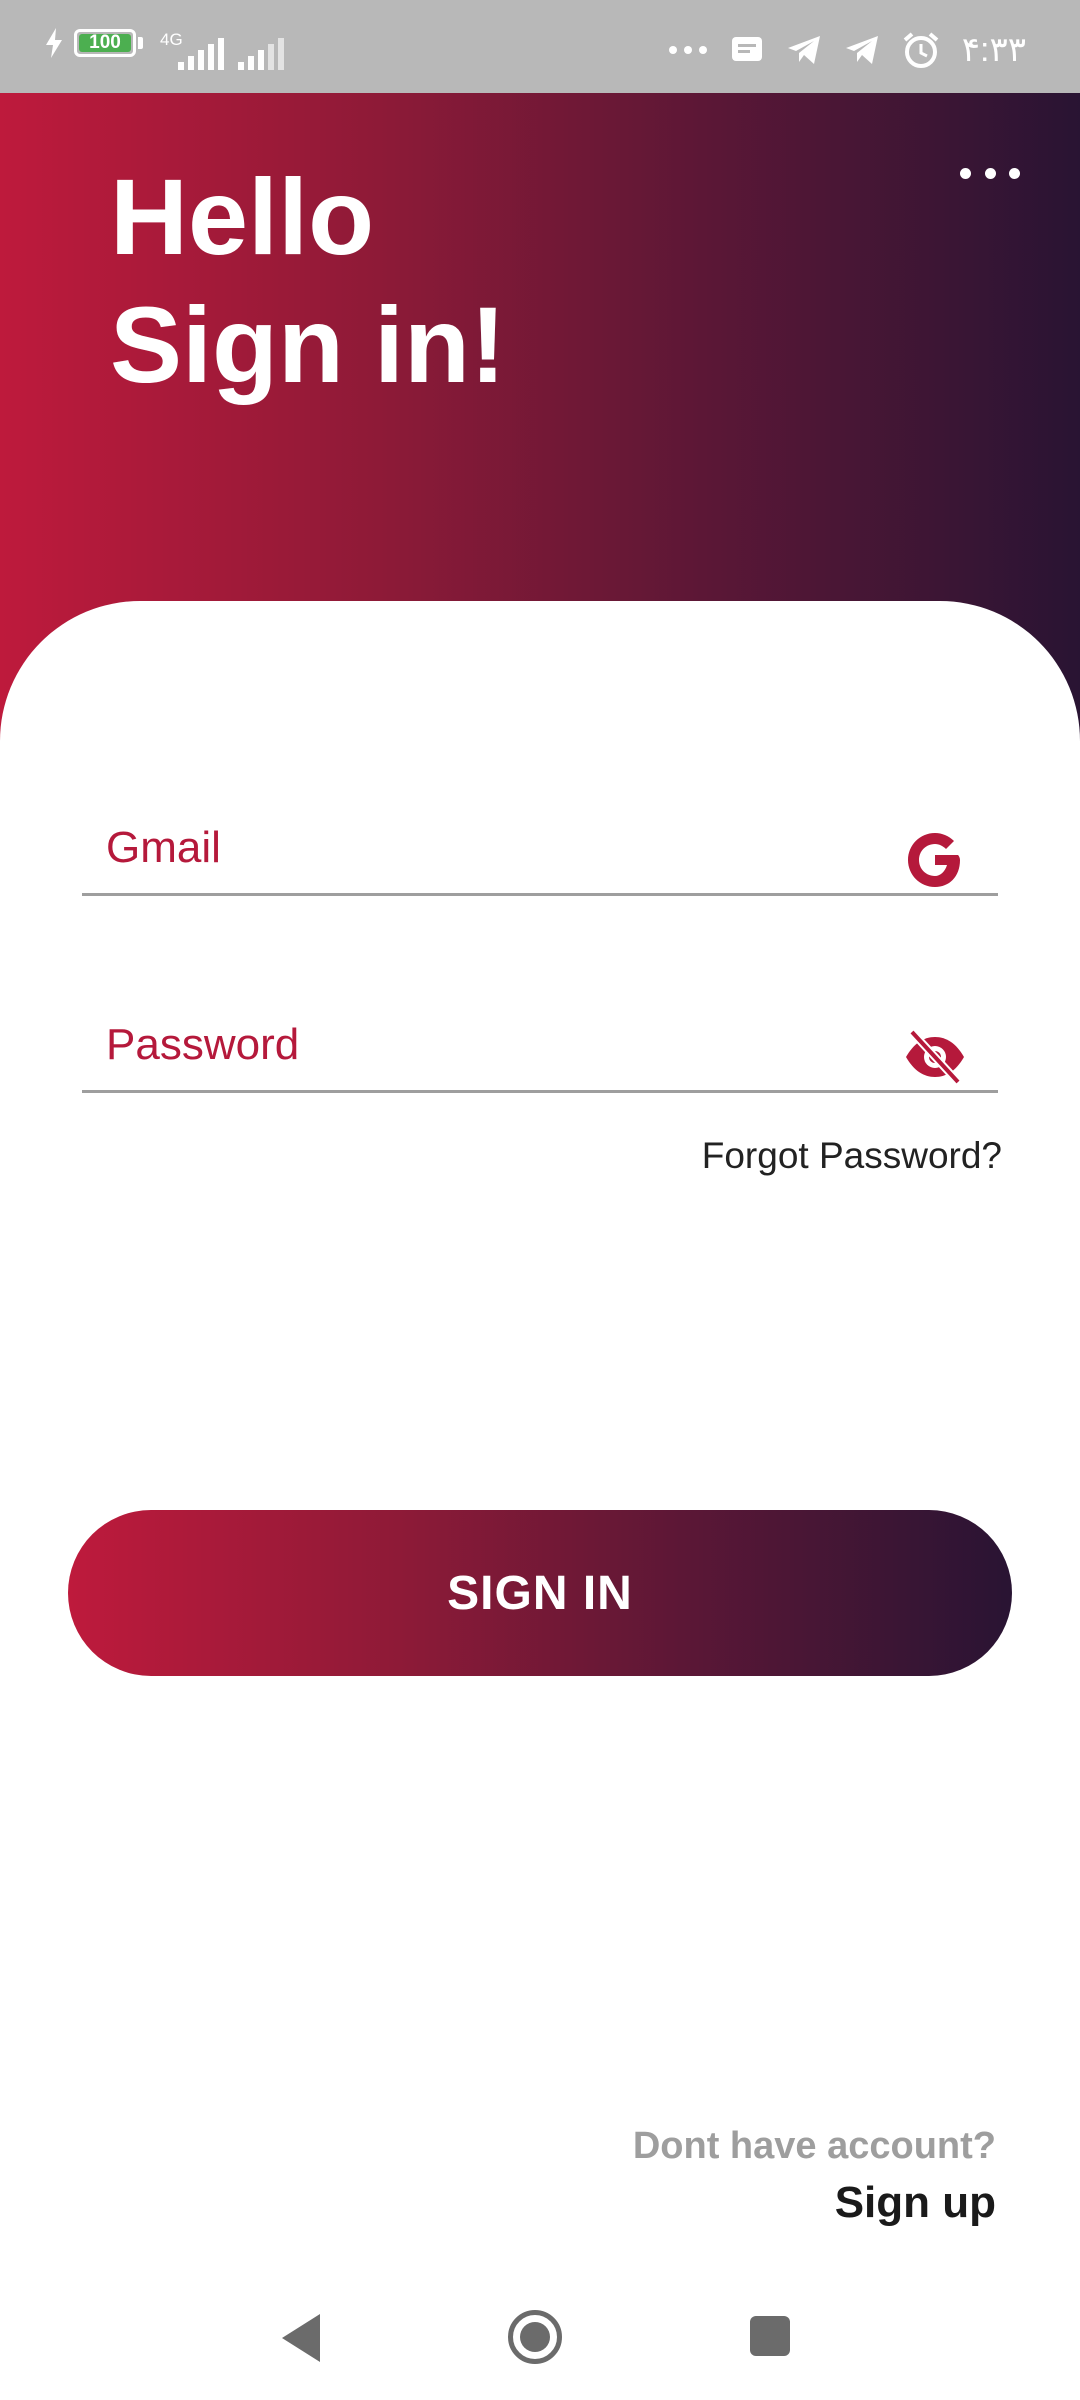 Image resolution: width=1080 pixels, height=2400 pixels. Describe the element at coordinates (852, 1156) in the screenshot. I see `forgot-password-link: Forgot Password?` at that location.